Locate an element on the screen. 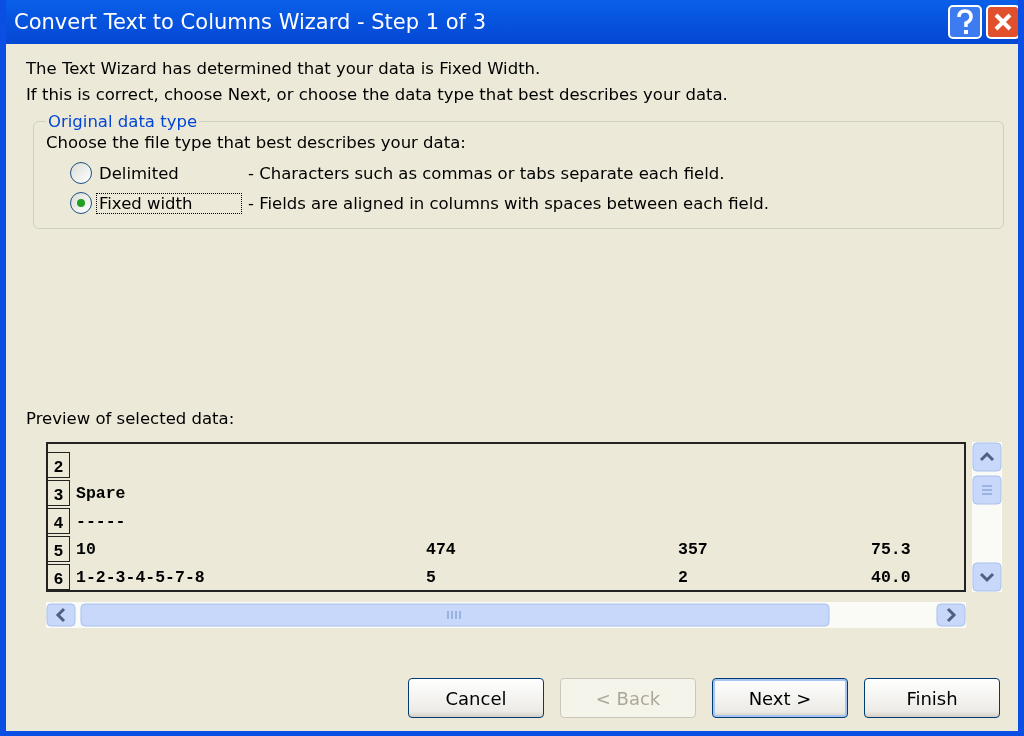 The height and width of the screenshot is (736, 1024). preview-cell-text: 10 is located at coordinates (86, 550).